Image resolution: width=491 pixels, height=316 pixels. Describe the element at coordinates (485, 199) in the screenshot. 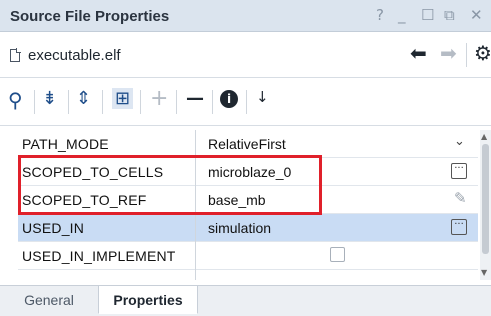

I see `scroll-thumb` at that location.